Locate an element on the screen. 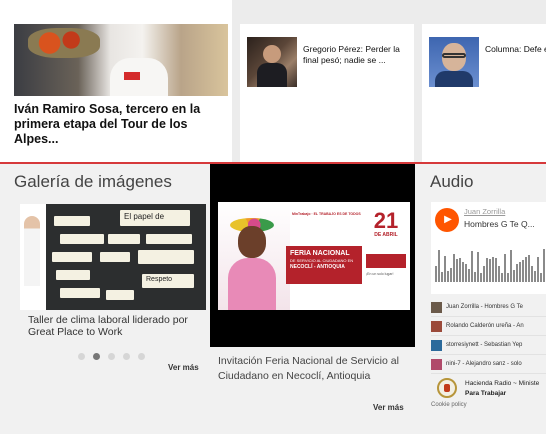 Image resolution: width=546 pixels, height=434 pixels. playlist-item: Rolando Calderón ureña - An is located at coordinates (488, 326).